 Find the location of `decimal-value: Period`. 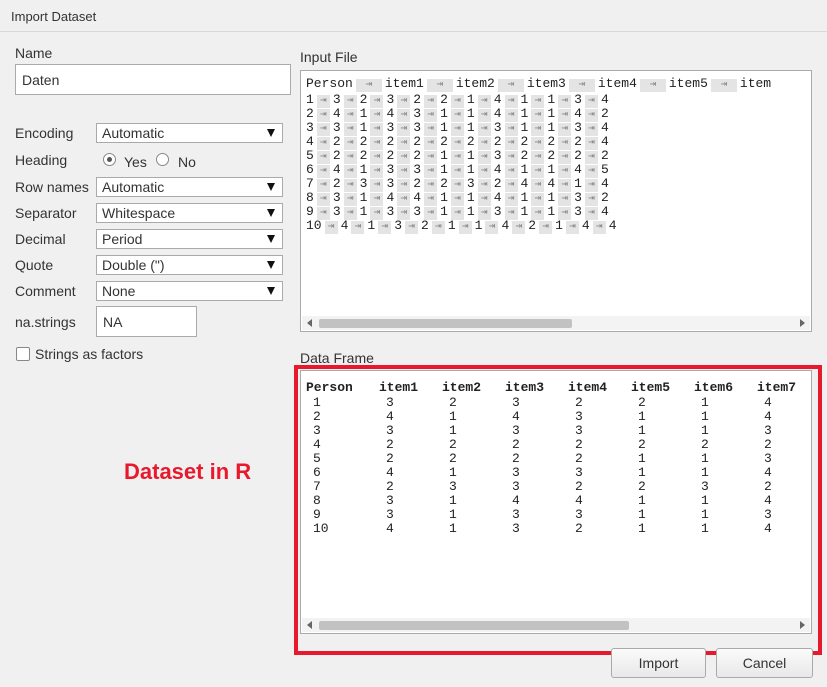

decimal-value: Period is located at coordinates (122, 239).